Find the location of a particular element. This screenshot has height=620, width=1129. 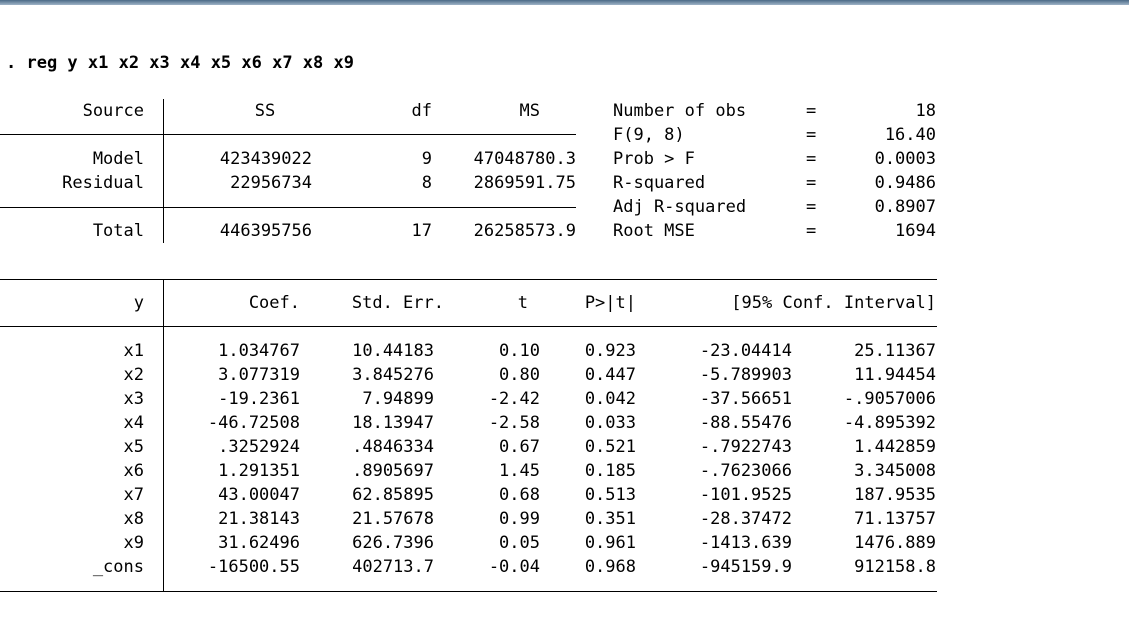

coef-ci-high: 1.442859 is located at coordinates (895, 447).